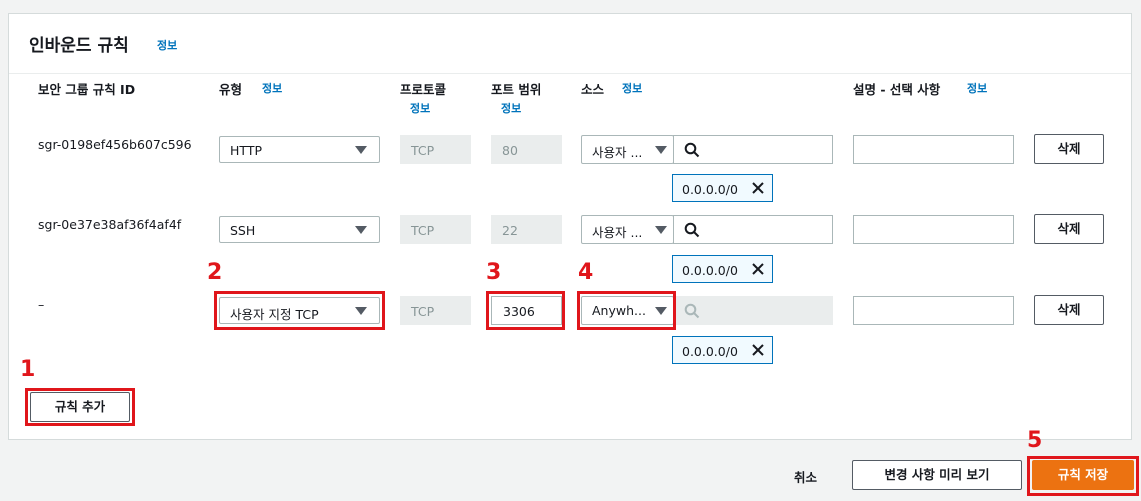  Describe the element at coordinates (937, 475) in the screenshot. I see `preview-changes-button: 변경 사항 미리 보기` at that location.